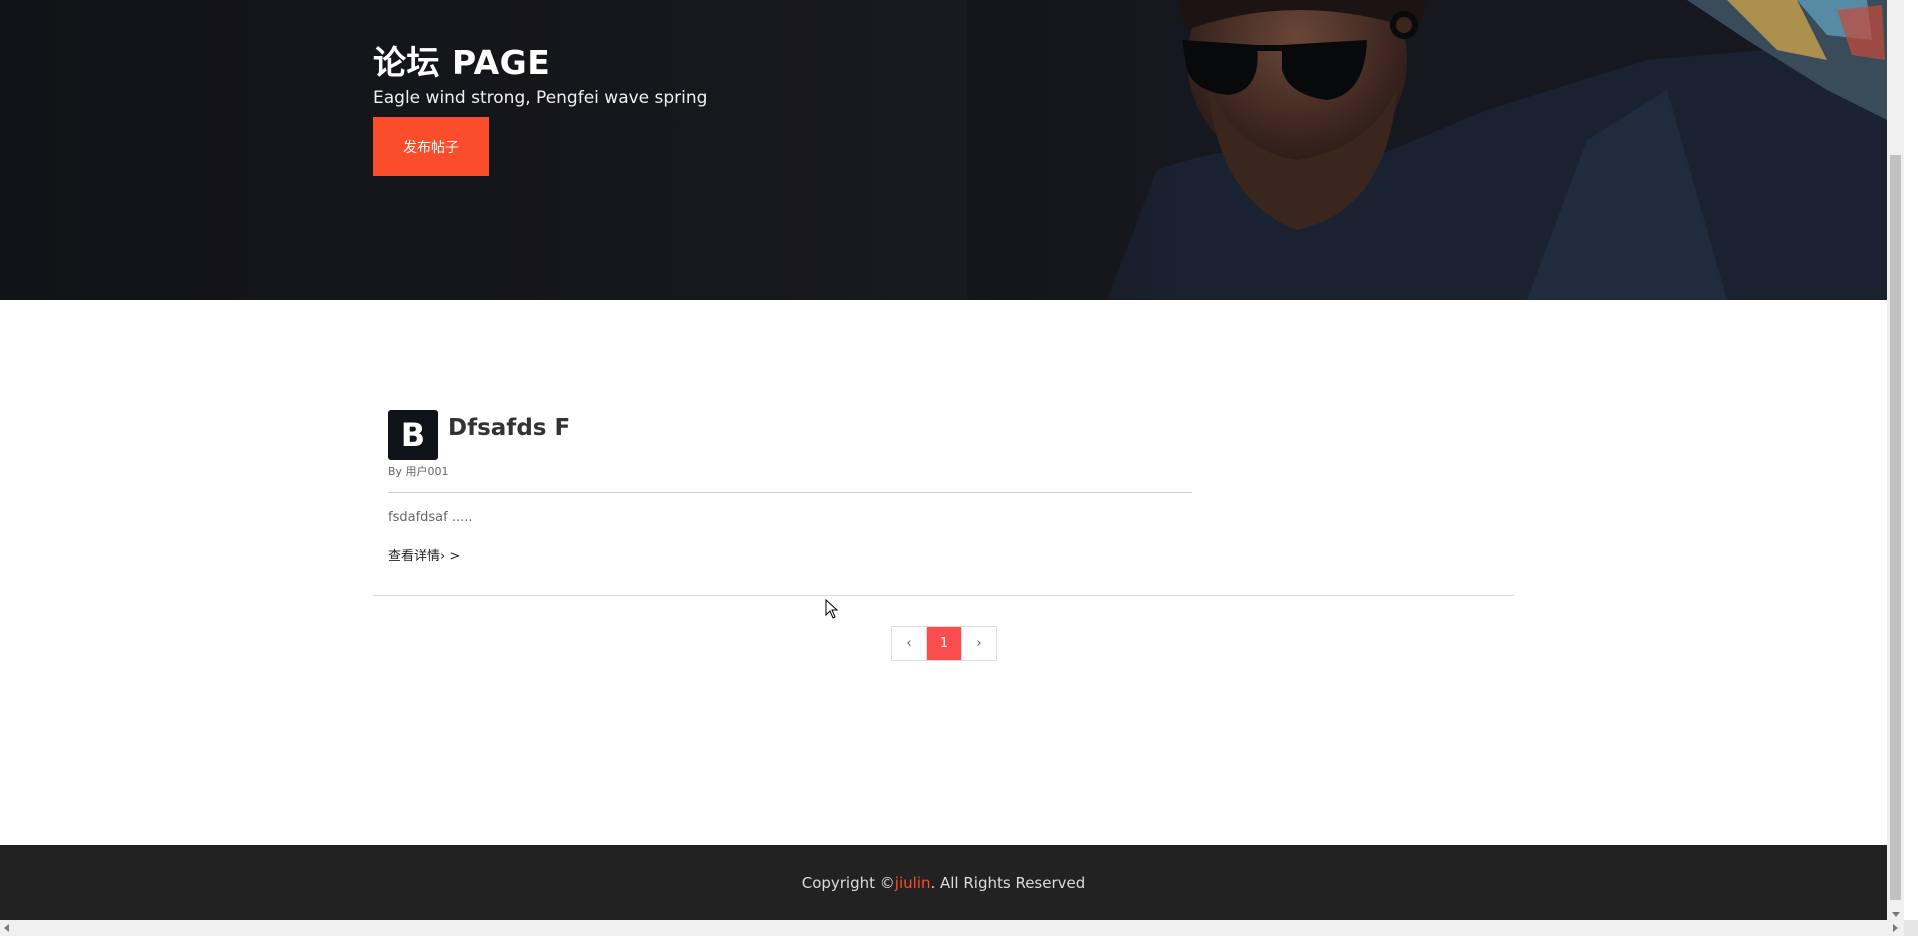 Image resolution: width=1918 pixels, height=936 pixels. Describe the element at coordinates (462, 62) in the screenshot. I see `hero-title: 论坛 PAGE` at that location.